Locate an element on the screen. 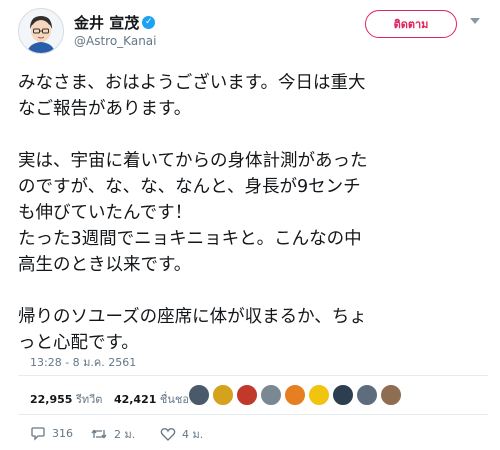  tweet-line: のですが、な、な、なんと、身長が9センチ is located at coordinates (189, 187).